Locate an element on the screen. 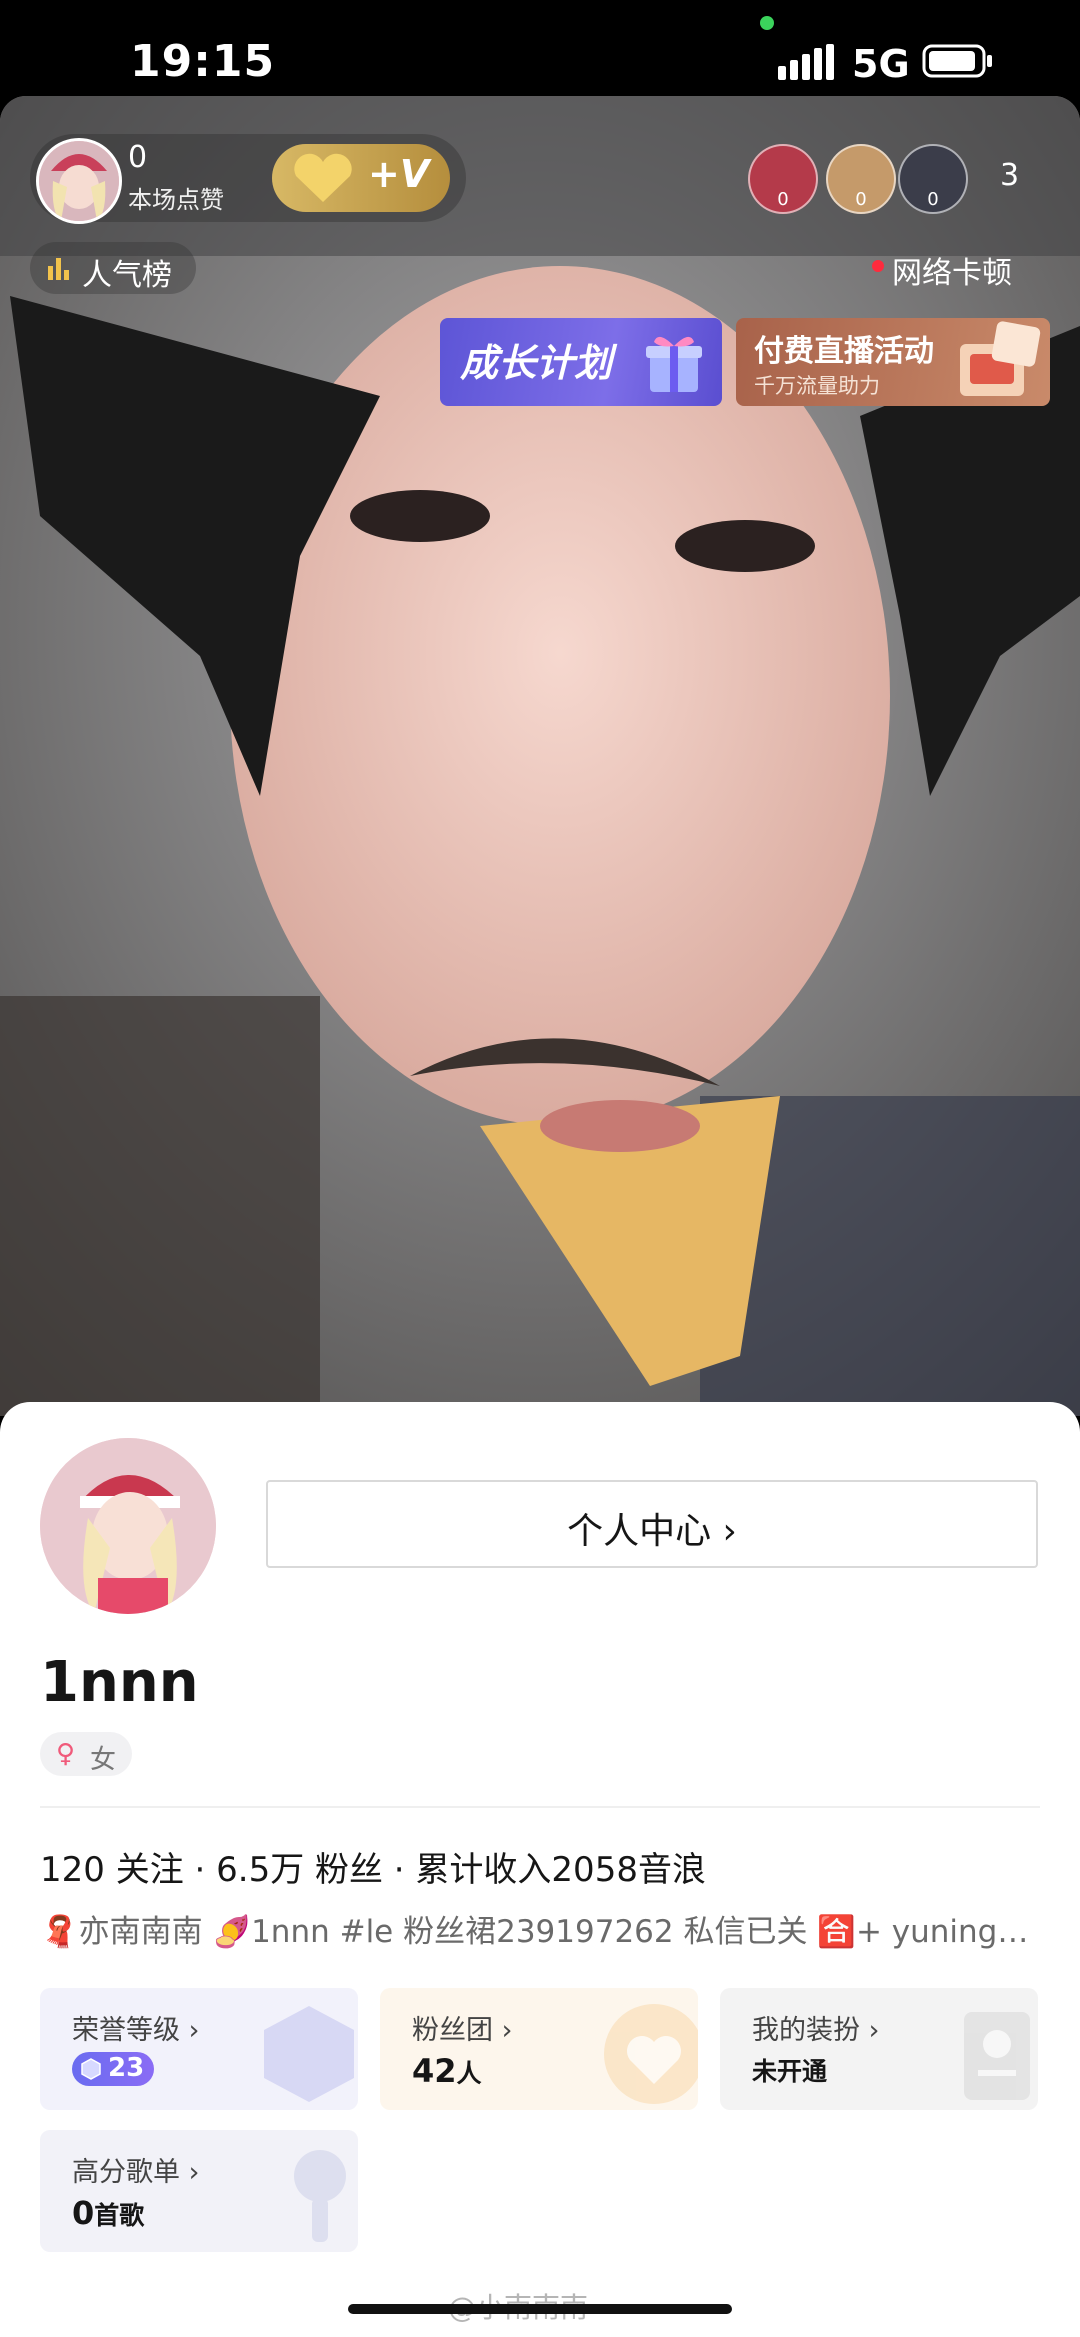 The width and height of the screenshot is (1080, 2337). honor-level-card: 荣誉等级 › 23 is located at coordinates (199, 2049).